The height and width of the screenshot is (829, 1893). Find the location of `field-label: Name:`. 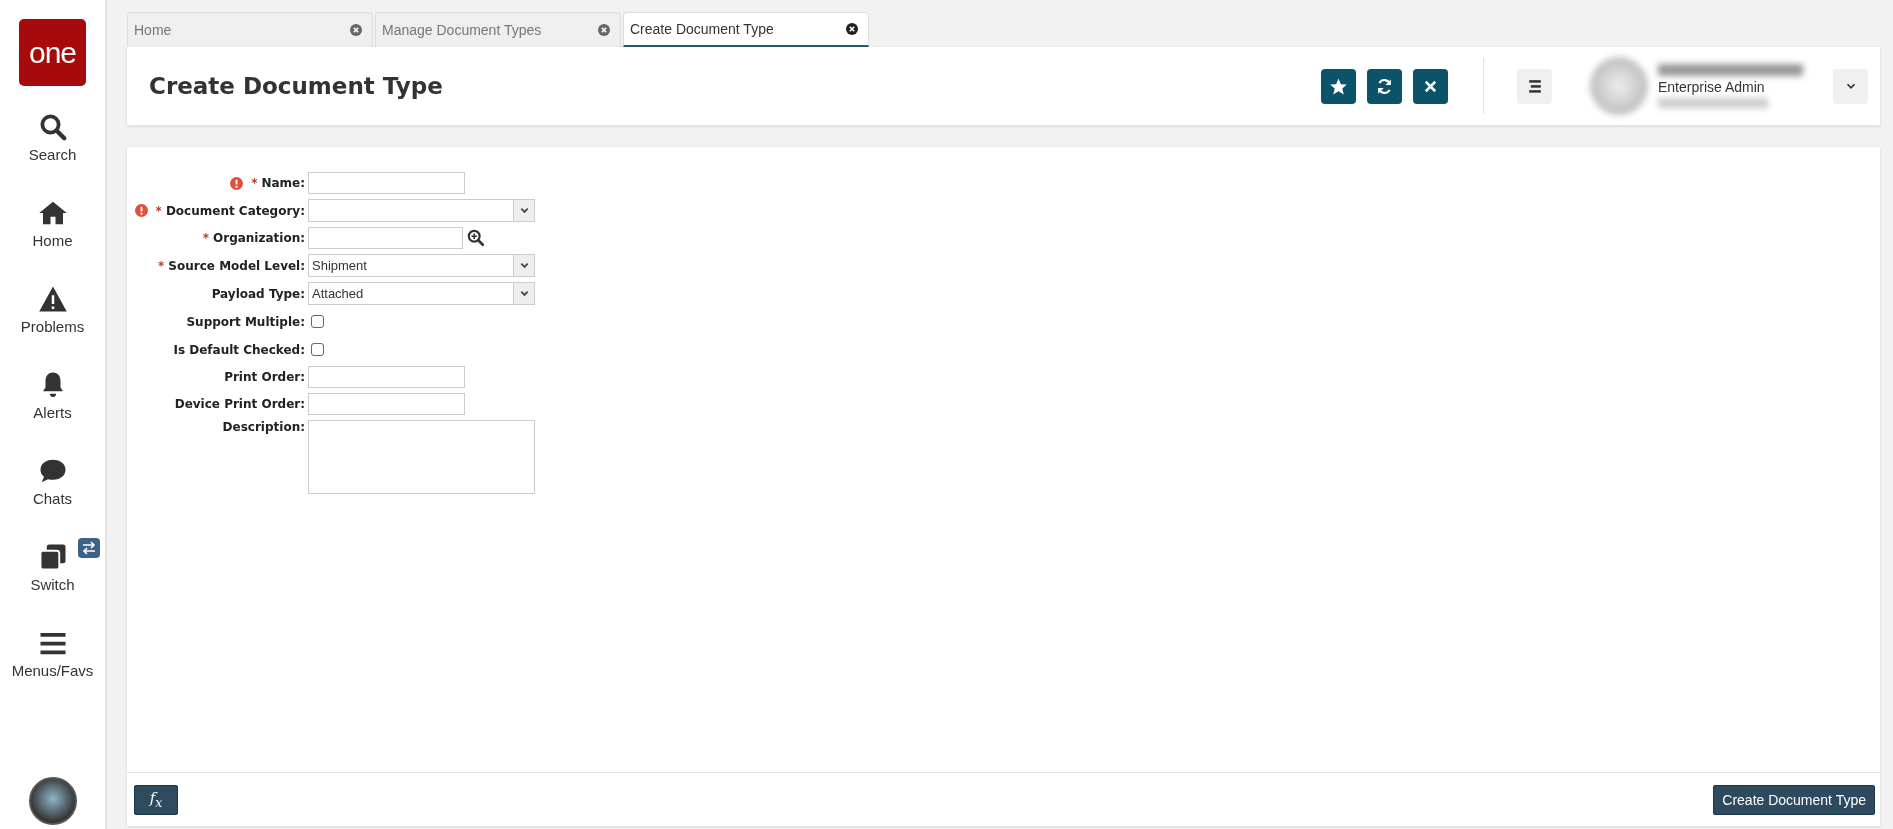

field-label: Name: is located at coordinates (283, 183).